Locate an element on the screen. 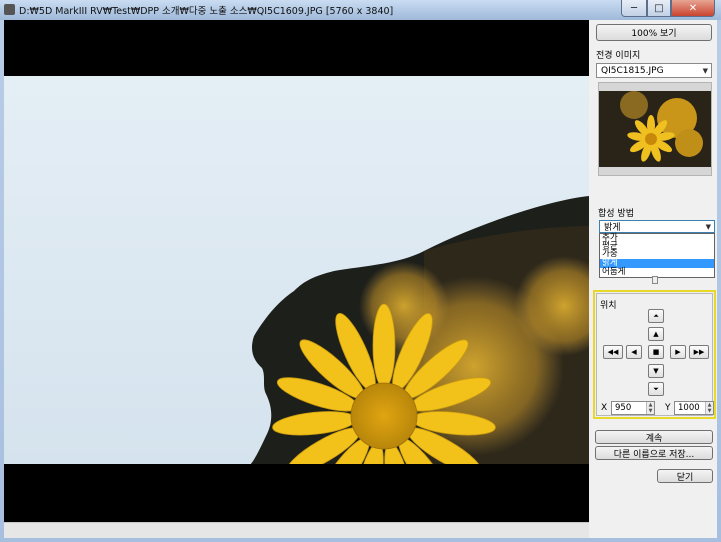 The height and width of the screenshot is (542, 721). y-value: 1000 is located at coordinates (689, 408).